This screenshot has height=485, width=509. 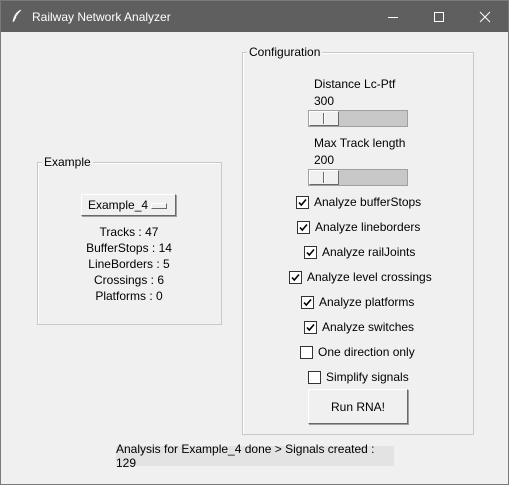 I want to click on option-menu-indicator-icon, so click(x=159, y=206).